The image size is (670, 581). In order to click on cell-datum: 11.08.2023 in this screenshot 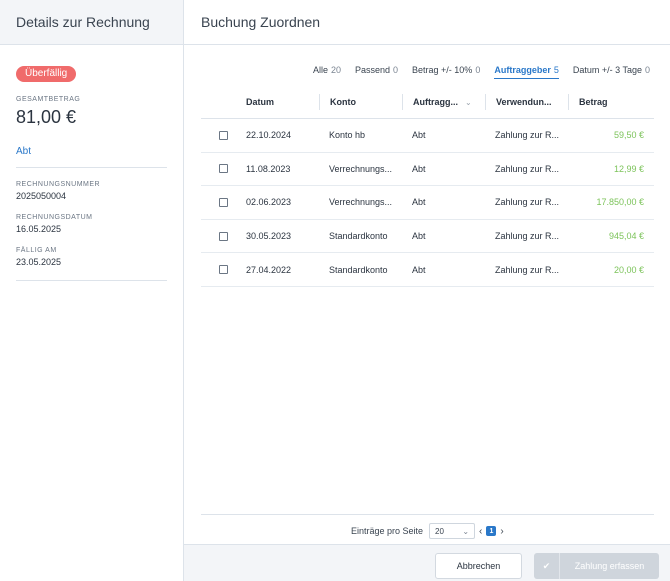, I will do `click(268, 168)`.